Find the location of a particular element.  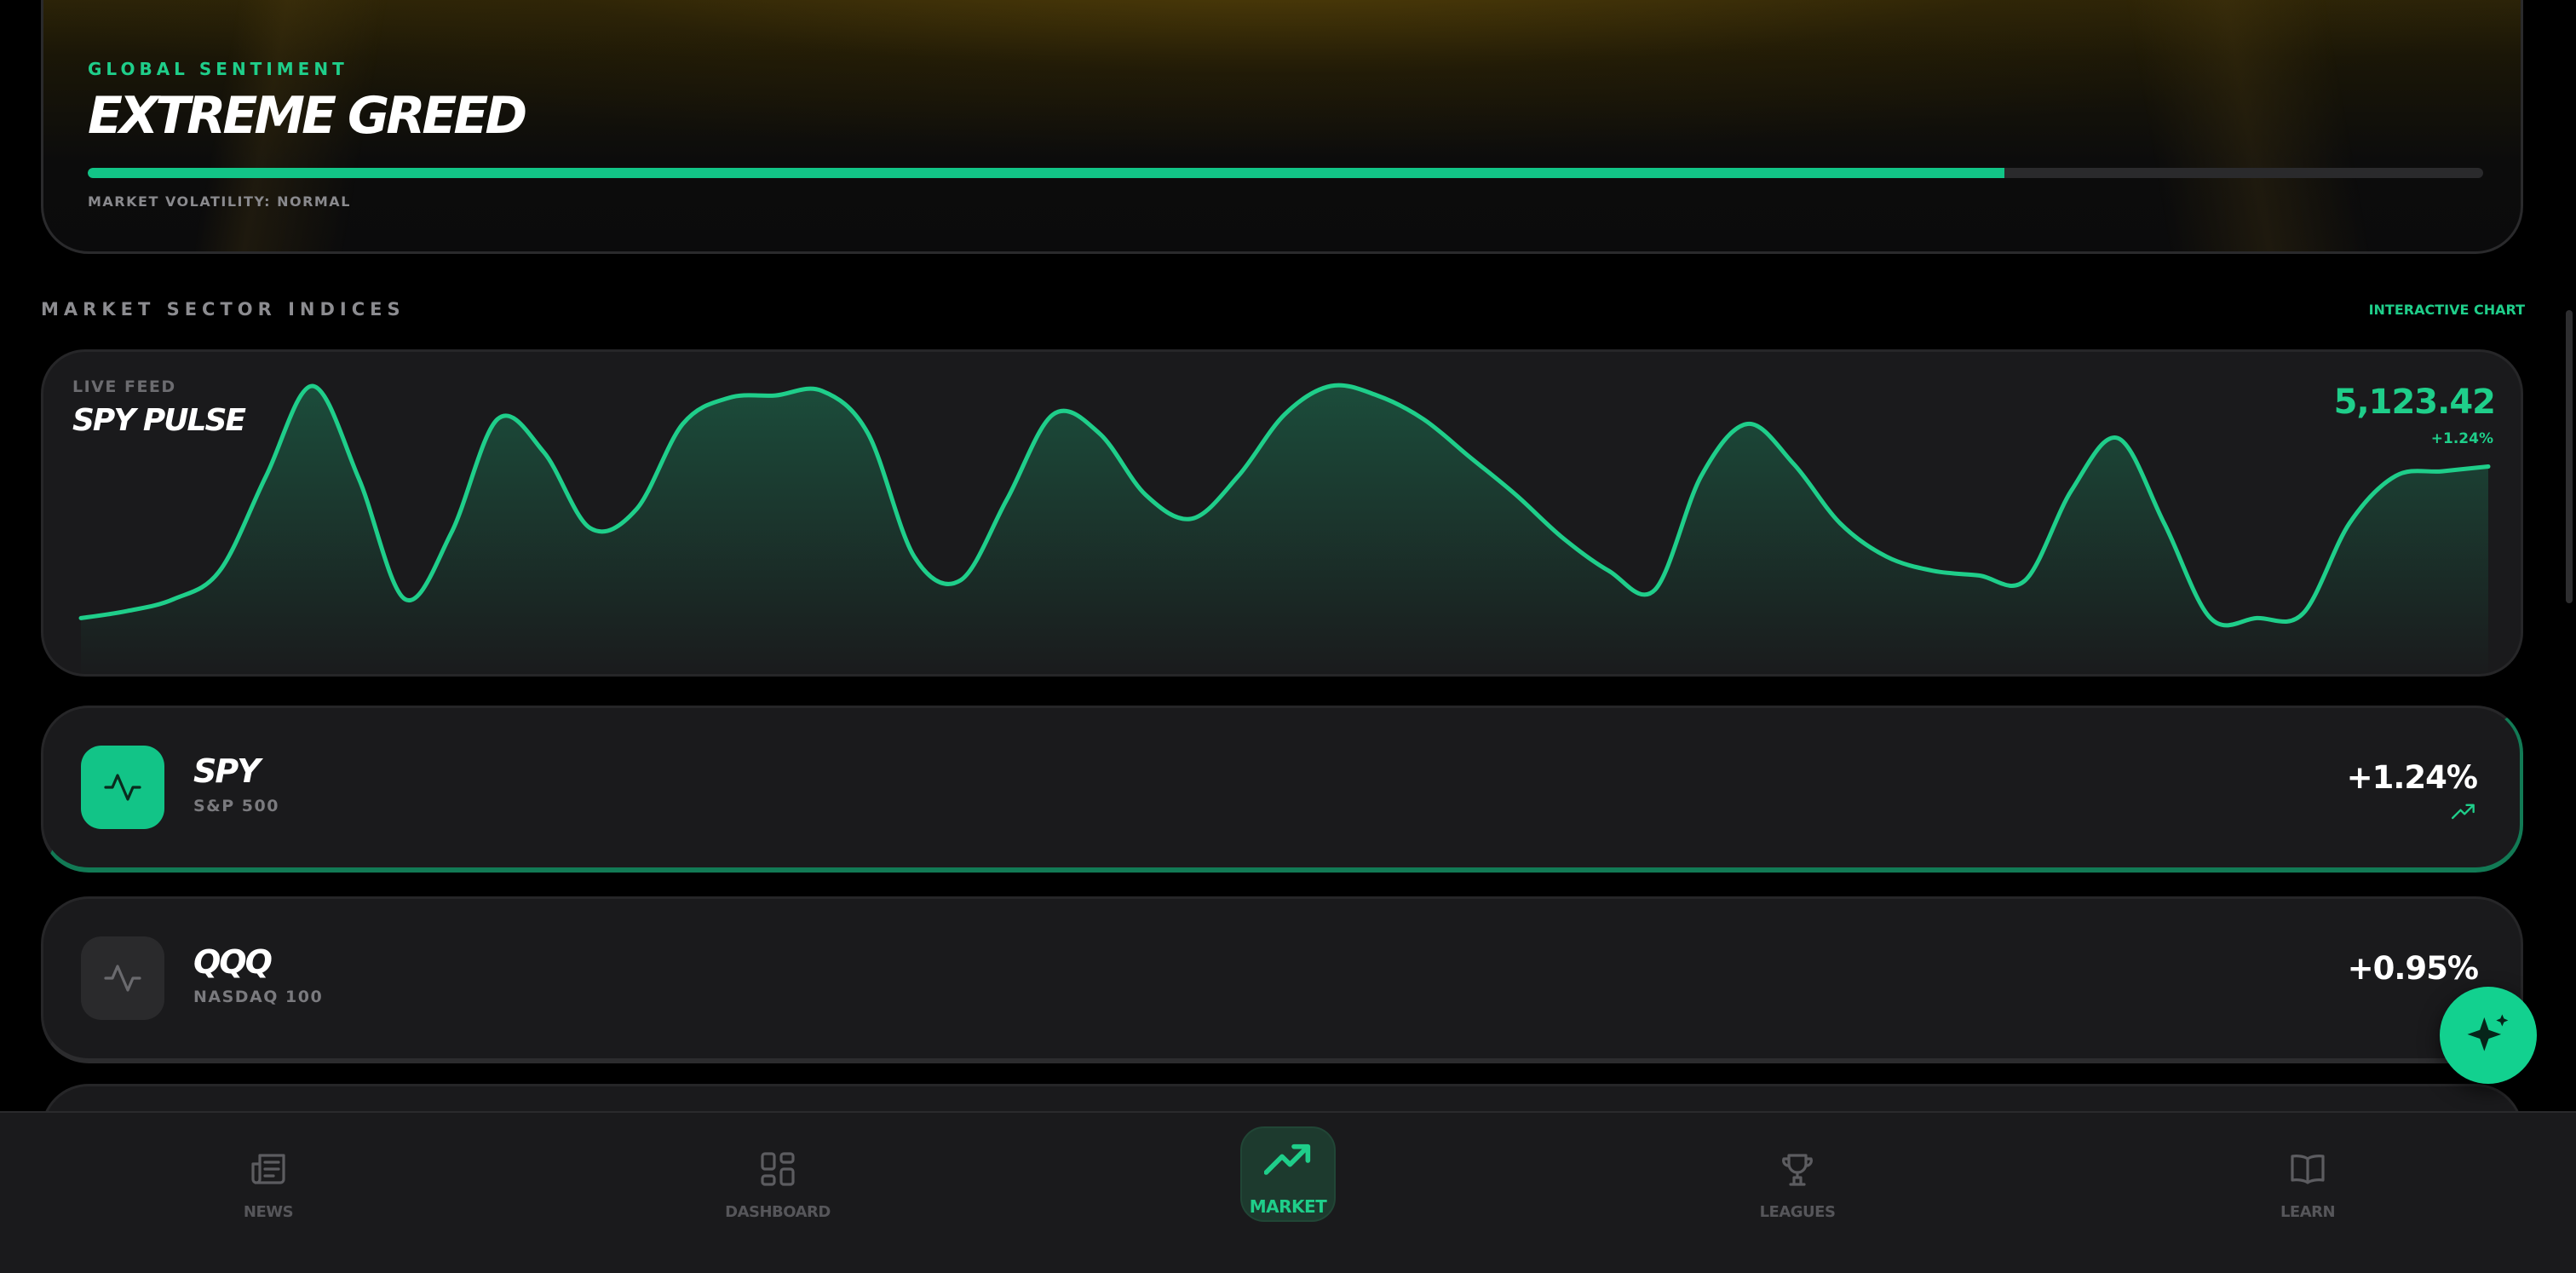

newspaper-icon is located at coordinates (268, 1169).